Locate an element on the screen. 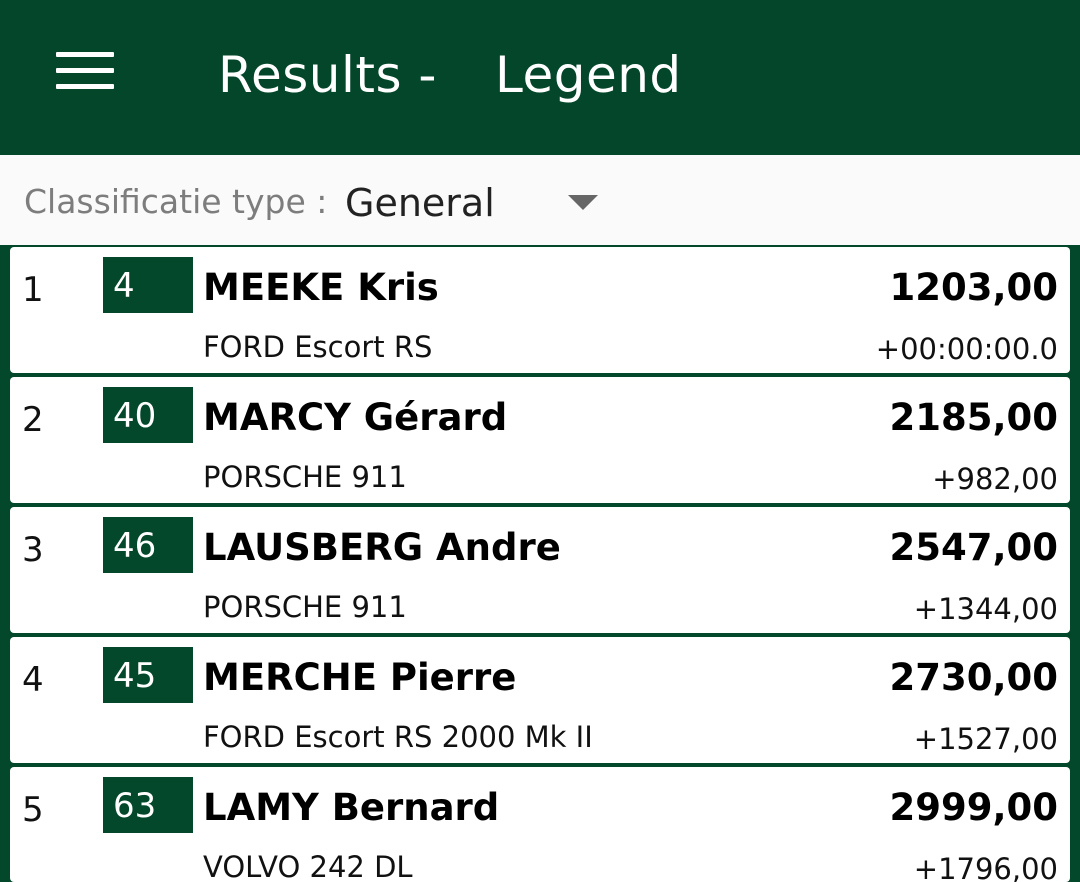 The height and width of the screenshot is (882, 1080). car-number-badge: 40 is located at coordinates (148, 415).